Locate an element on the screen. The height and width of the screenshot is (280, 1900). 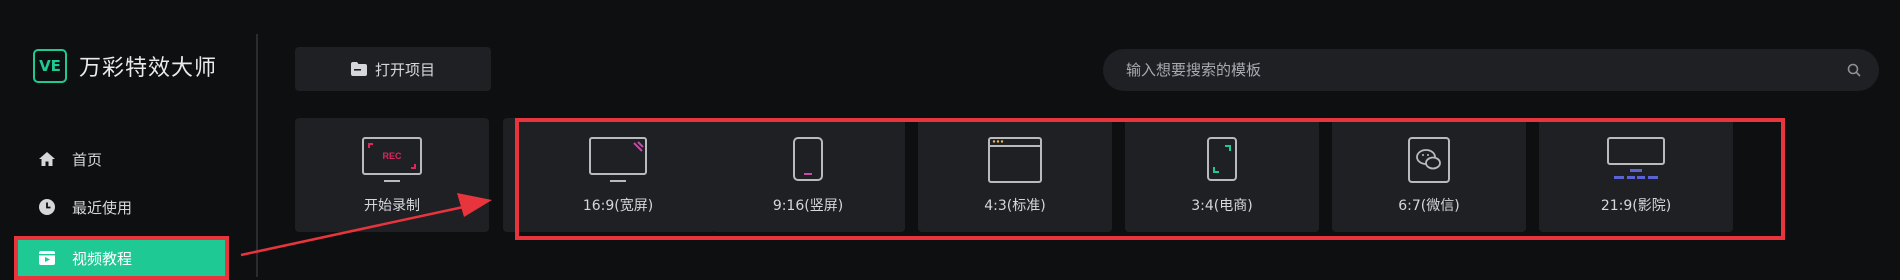
app-logo: VE 万彩特效大师 is located at coordinates (125, 66).